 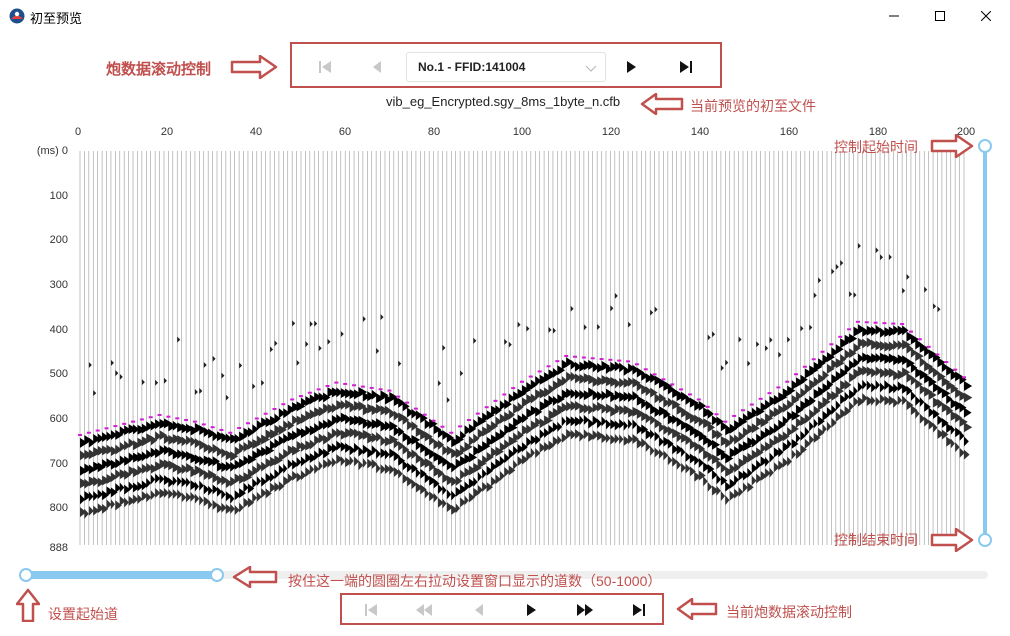 I want to click on first-shot-button, so click(x=325, y=67).